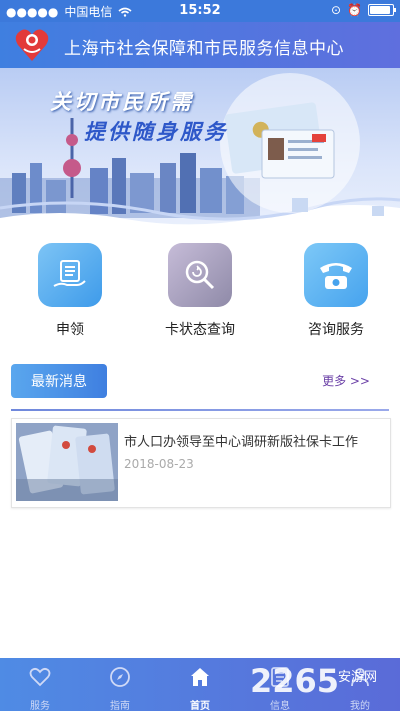 The width and height of the screenshot is (400, 712). What do you see at coordinates (70, 275) in the screenshot?
I see `document-hand-icon` at bounding box center [70, 275].